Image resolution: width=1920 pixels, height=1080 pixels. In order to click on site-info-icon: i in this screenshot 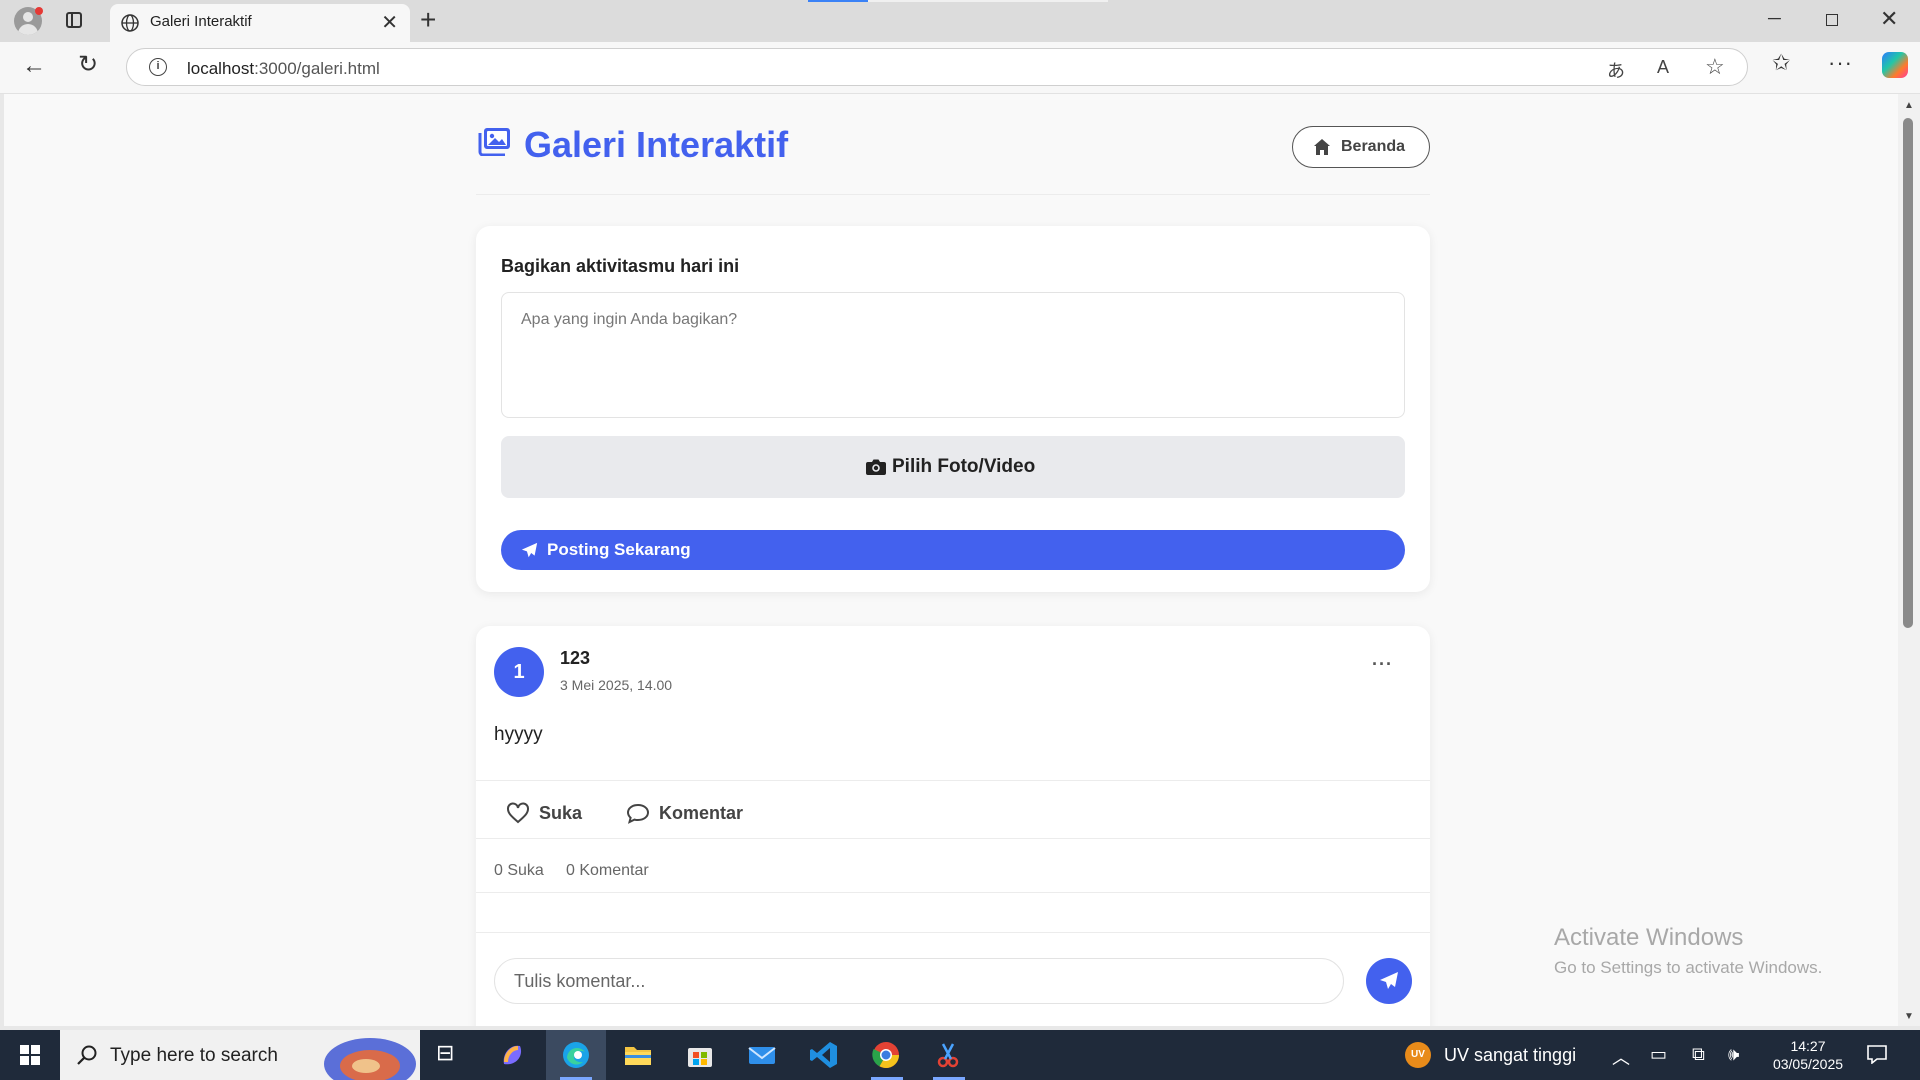, I will do `click(158, 67)`.